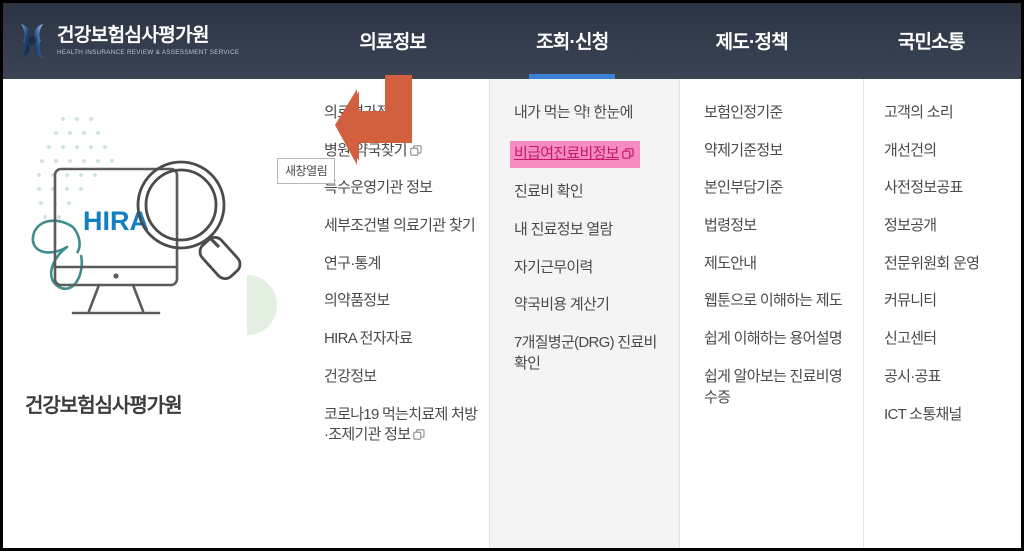 This screenshot has width=1024, height=551. I want to click on nav-tab-label: 제도·정책, so click(752, 42).